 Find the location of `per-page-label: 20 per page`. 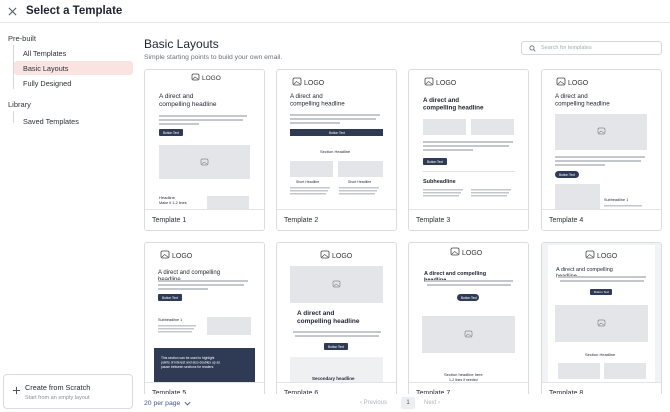

per-page-label: 20 per page is located at coordinates (162, 403).